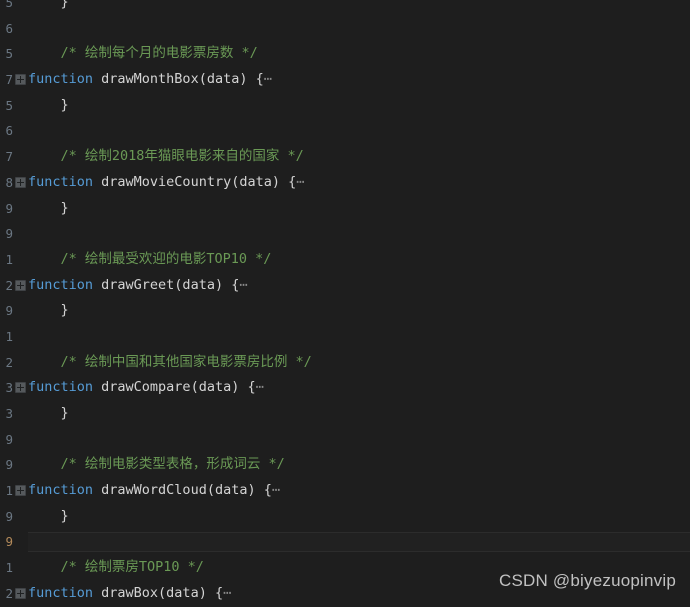 Image resolution: width=690 pixels, height=607 pixels. I want to click on line-number: 8, so click(9, 182).